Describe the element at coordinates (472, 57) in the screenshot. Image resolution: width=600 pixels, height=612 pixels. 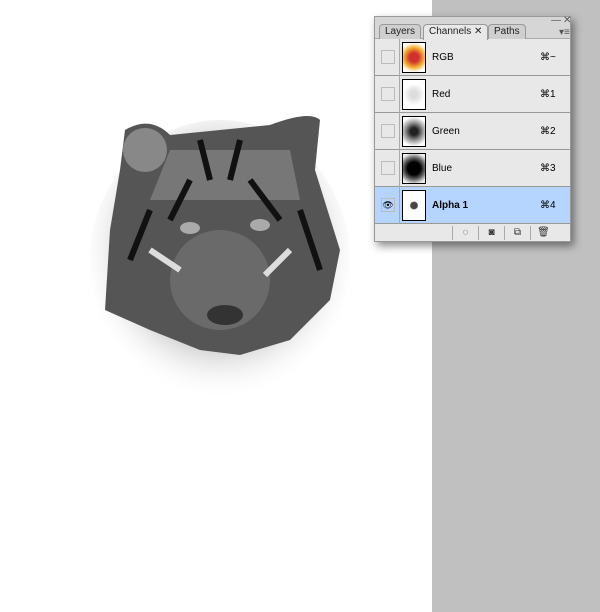
I see `channel-row-rgb: RGB ⌘~` at that location.